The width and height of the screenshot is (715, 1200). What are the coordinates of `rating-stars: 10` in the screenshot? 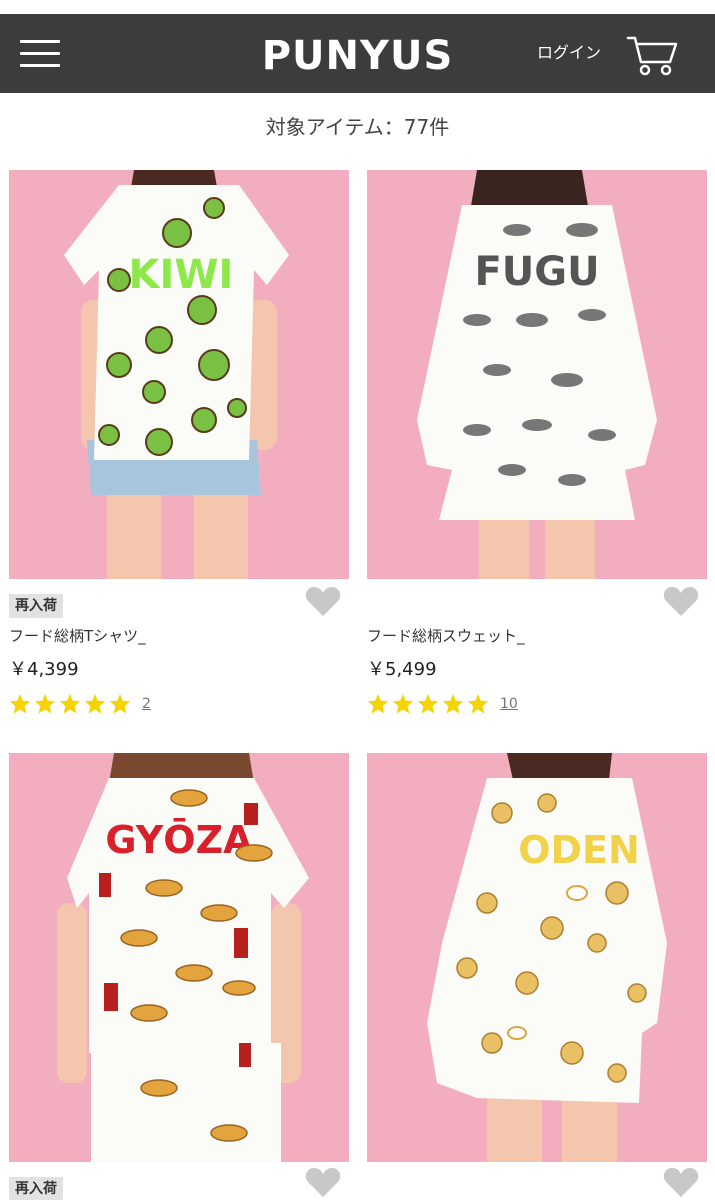 It's located at (442, 704).